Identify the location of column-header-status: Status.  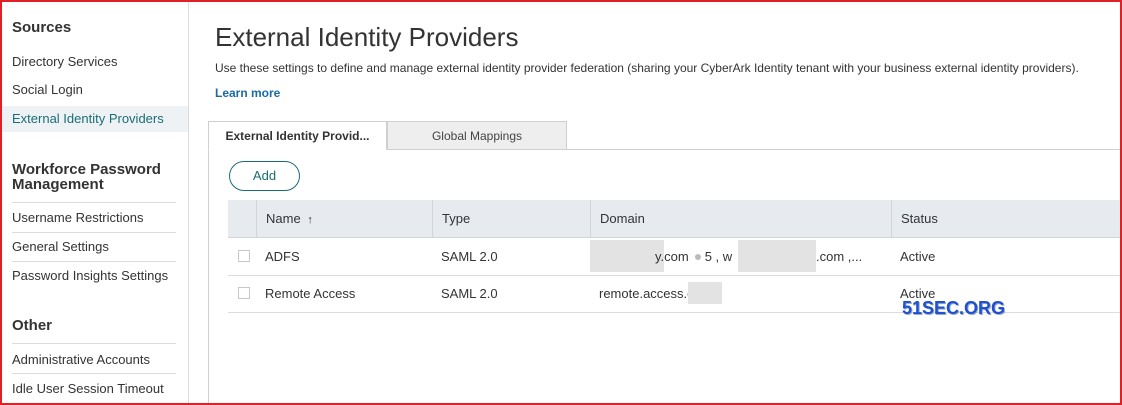
(1005, 218).